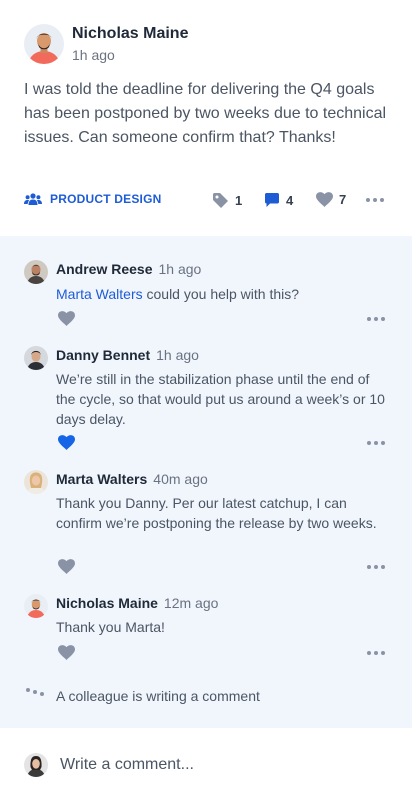 This screenshot has width=412, height=801. Describe the element at coordinates (290, 200) in the screenshot. I see `comments-count: 4` at that location.